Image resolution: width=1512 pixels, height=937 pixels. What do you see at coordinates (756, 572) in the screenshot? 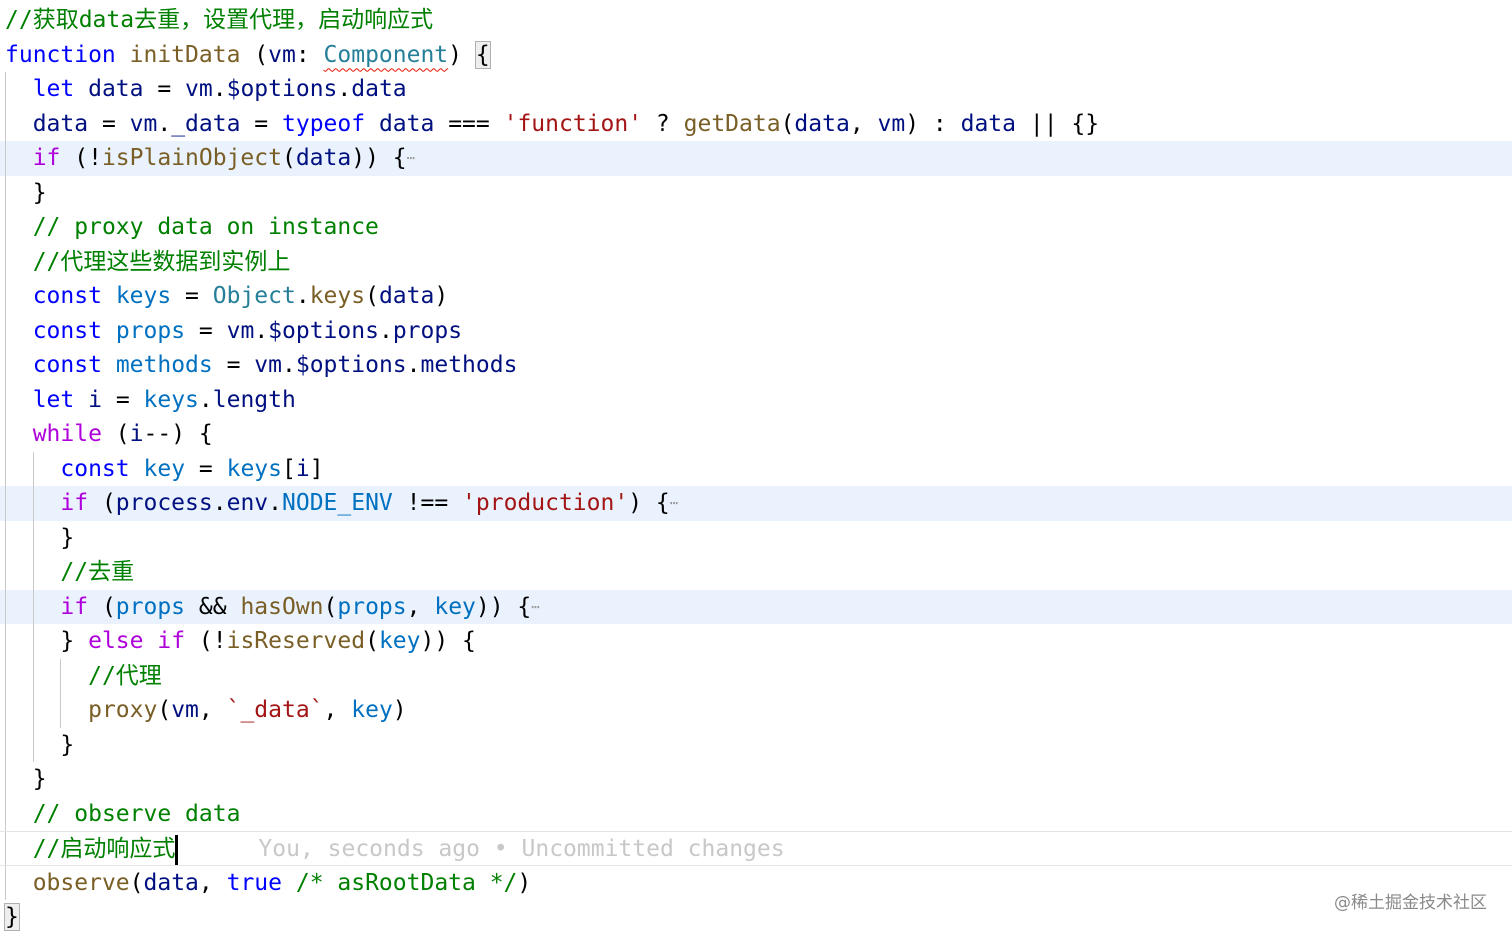
I see `code-line: //去重` at bounding box center [756, 572].